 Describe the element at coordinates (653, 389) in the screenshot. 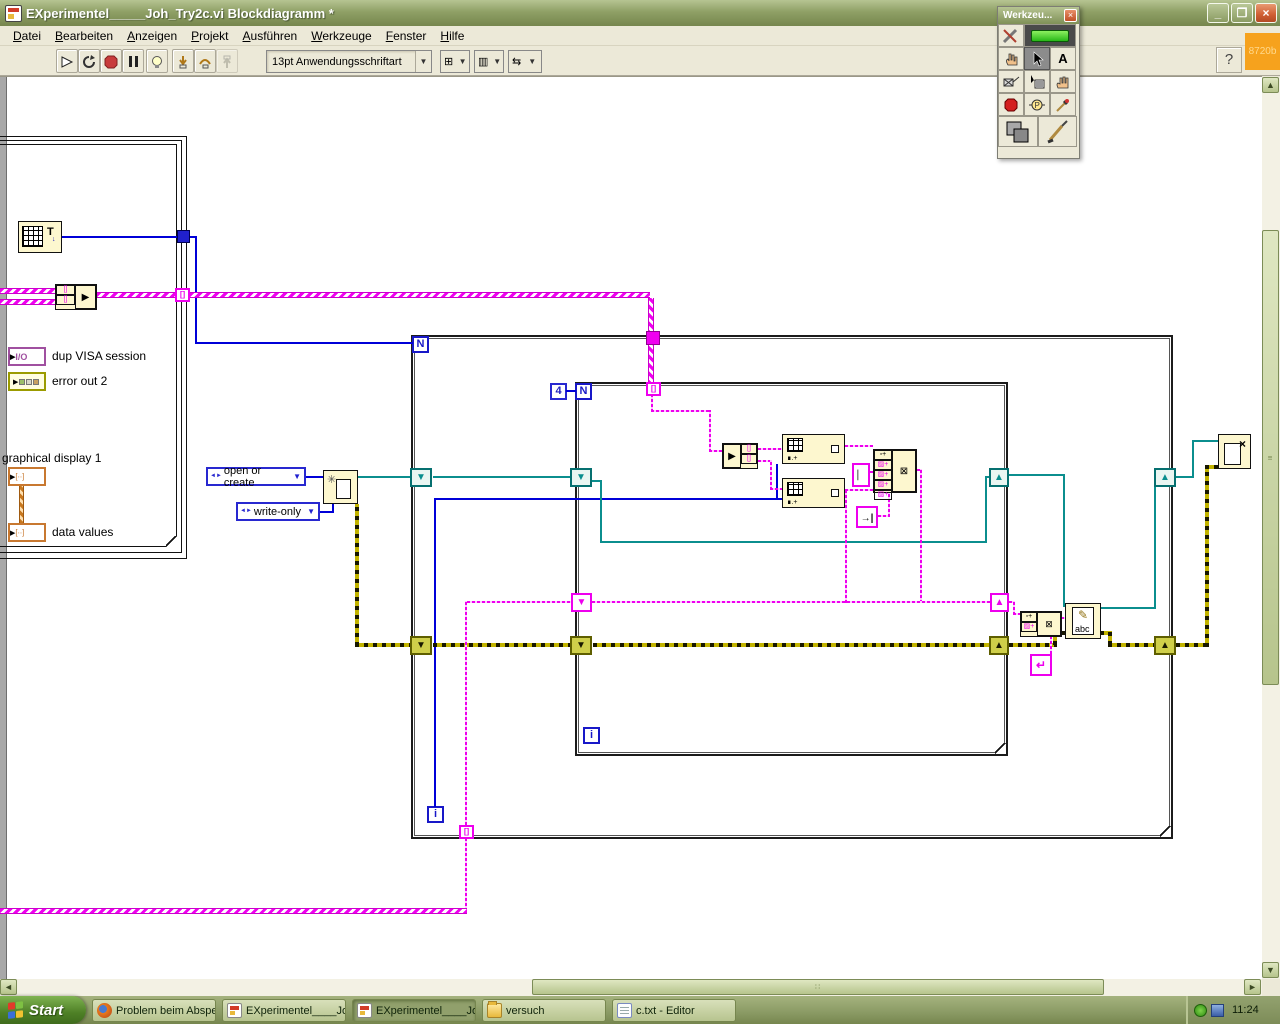

I see `indexing-tunnel-inner: []` at that location.